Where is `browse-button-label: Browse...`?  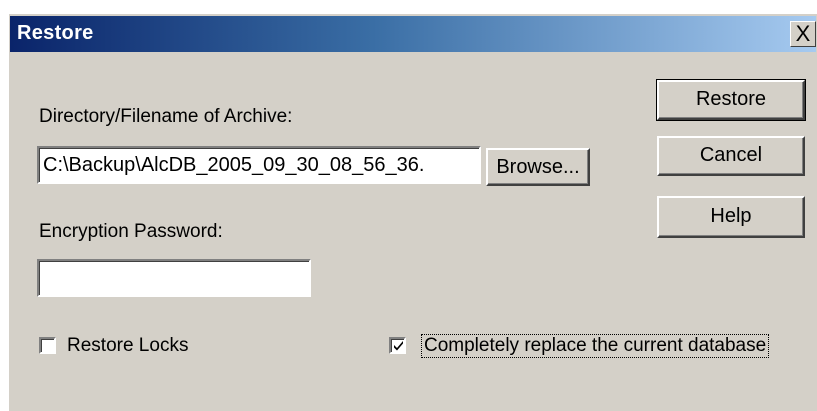 browse-button-label: Browse... is located at coordinates (538, 167).